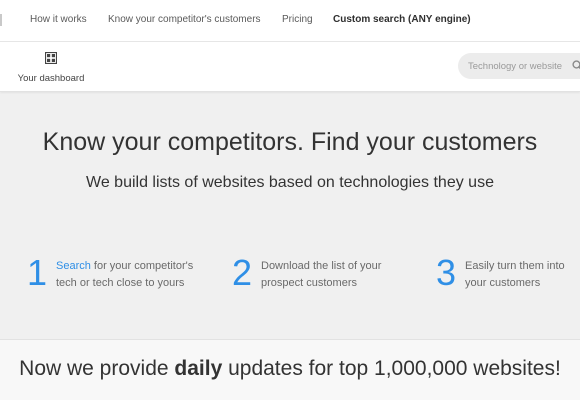 The image size is (580, 400). Describe the element at coordinates (51, 58) in the screenshot. I see `dashboard-icon` at that location.